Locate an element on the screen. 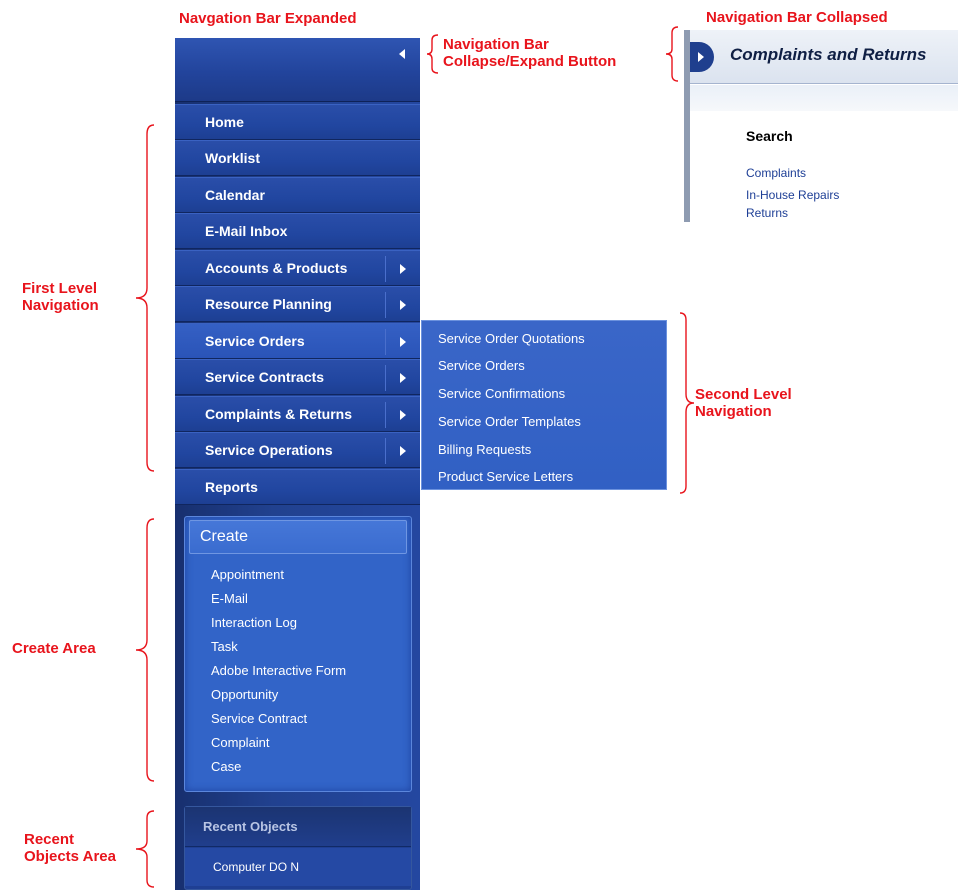 Image resolution: width=958 pixels, height=890 pixels. nav-item-label: Service Orders is located at coordinates (255, 341).